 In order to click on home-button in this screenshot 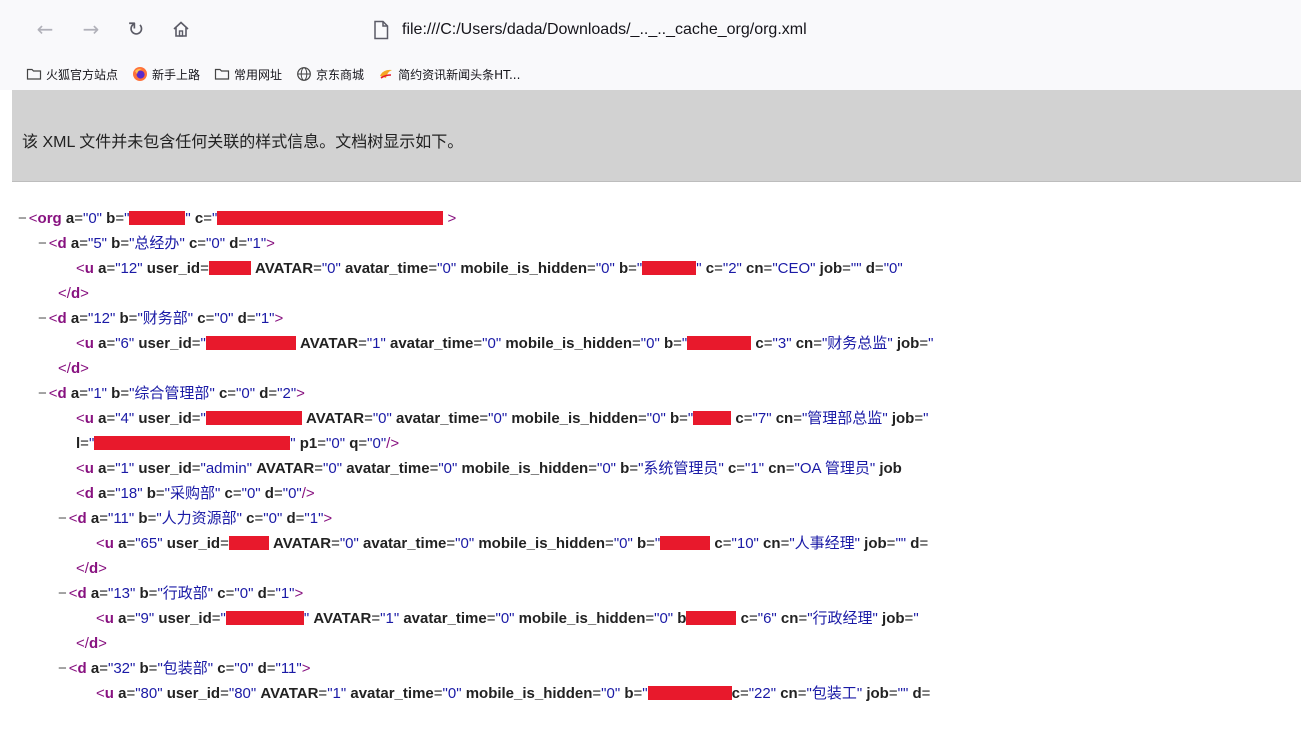, I will do `click(181, 29)`.